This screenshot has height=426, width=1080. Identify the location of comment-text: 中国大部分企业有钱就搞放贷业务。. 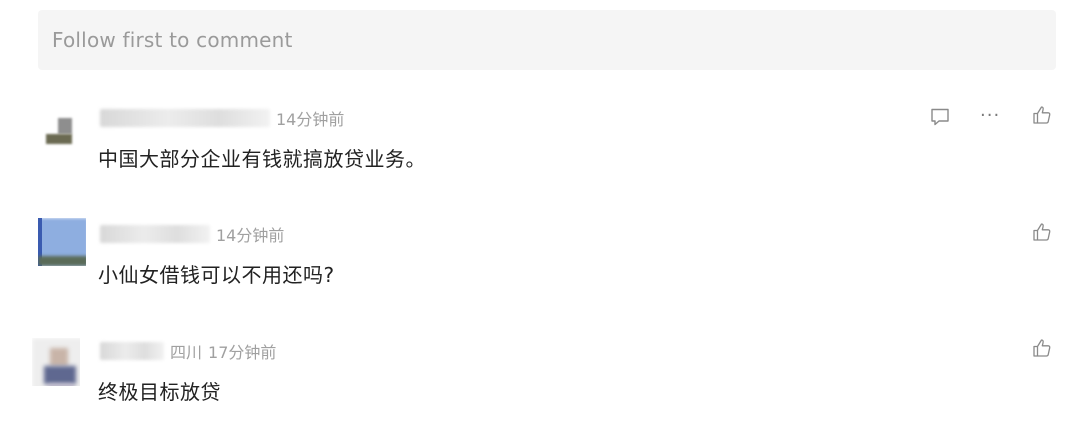
(262, 159).